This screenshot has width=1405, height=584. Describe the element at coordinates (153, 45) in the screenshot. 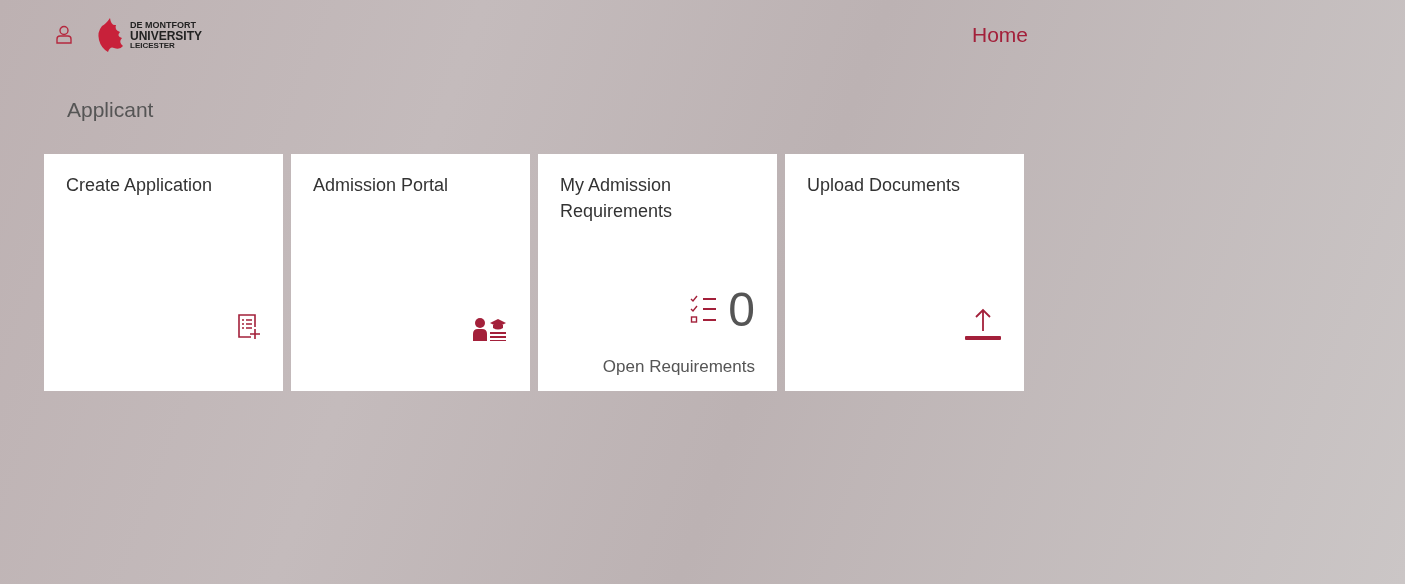

I see `logo-text: LEICESTER` at that location.